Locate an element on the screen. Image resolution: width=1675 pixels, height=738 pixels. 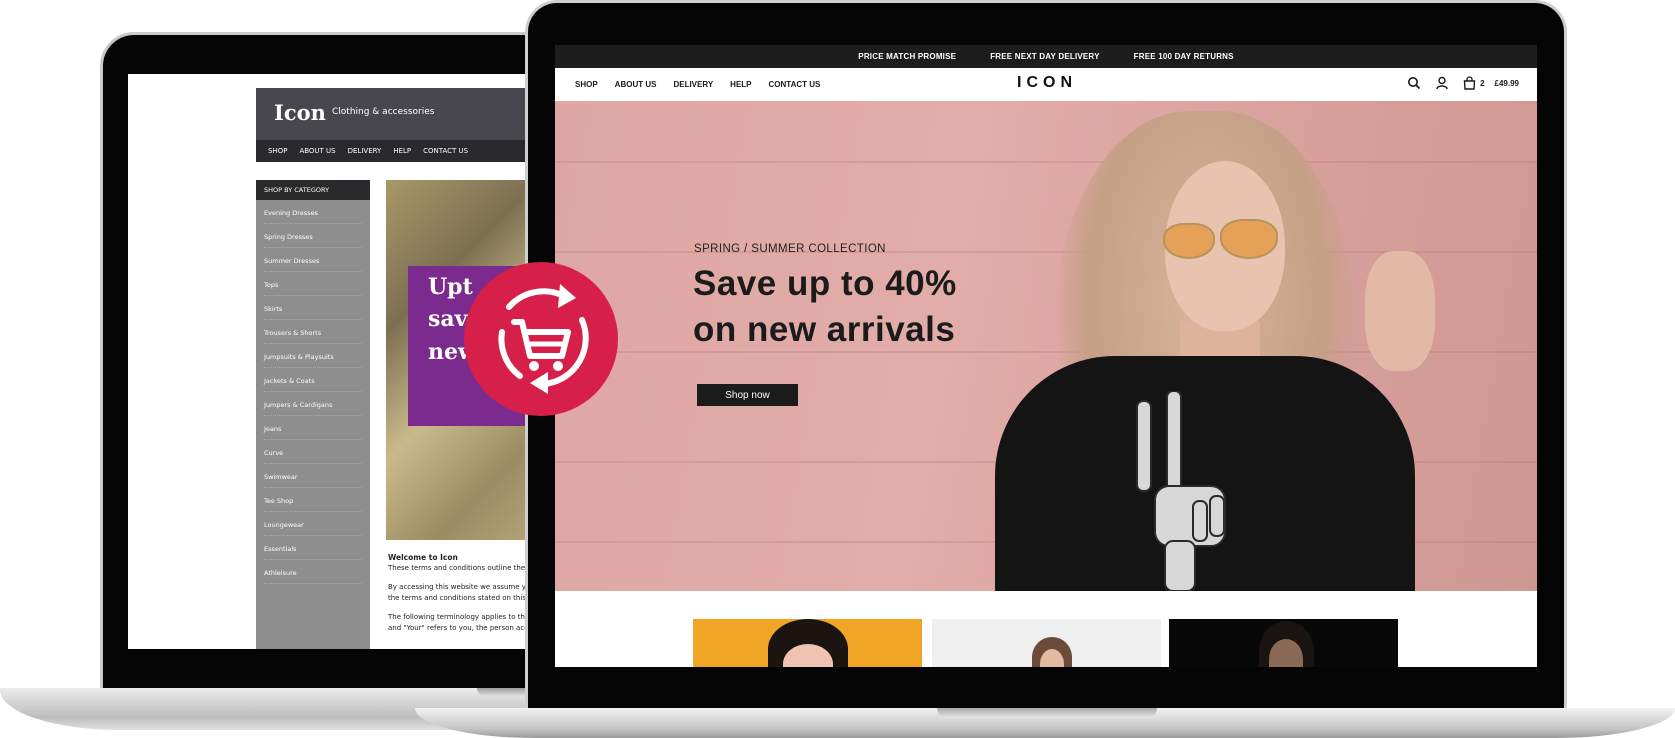
legacy-tagline: Clothing & accessories is located at coordinates (383, 112).